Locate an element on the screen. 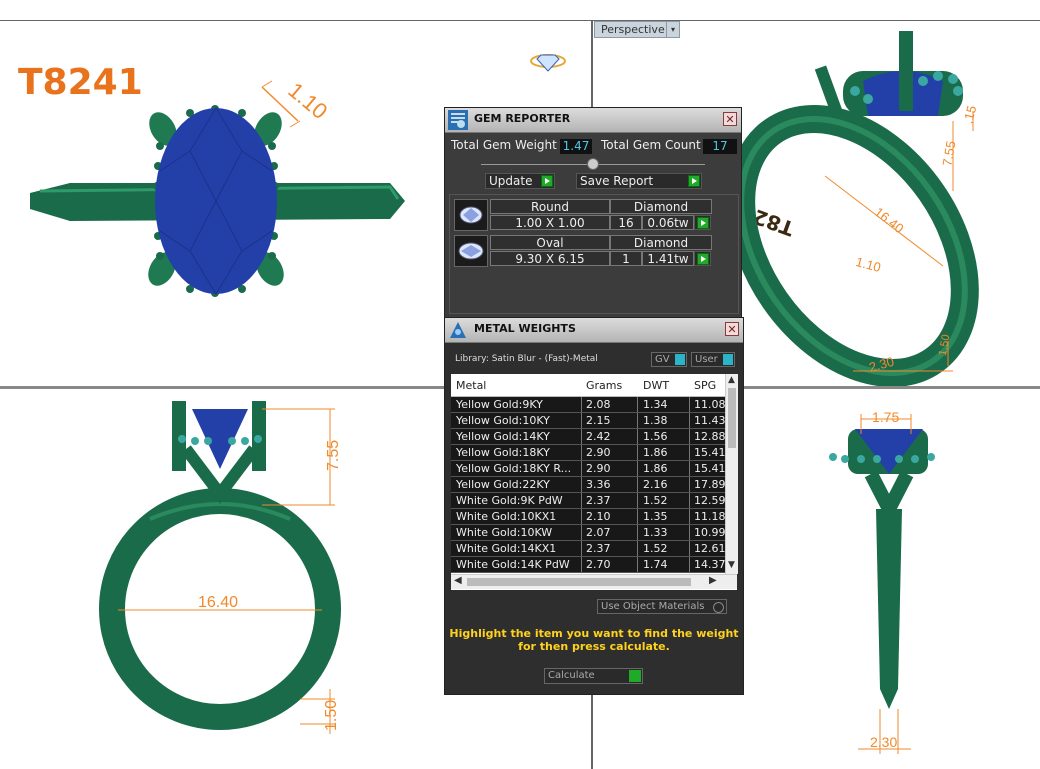 The height and width of the screenshot is (769, 1040). metal-weights-titlebar: METAL WEIGHTS ✕ is located at coordinates (594, 330).